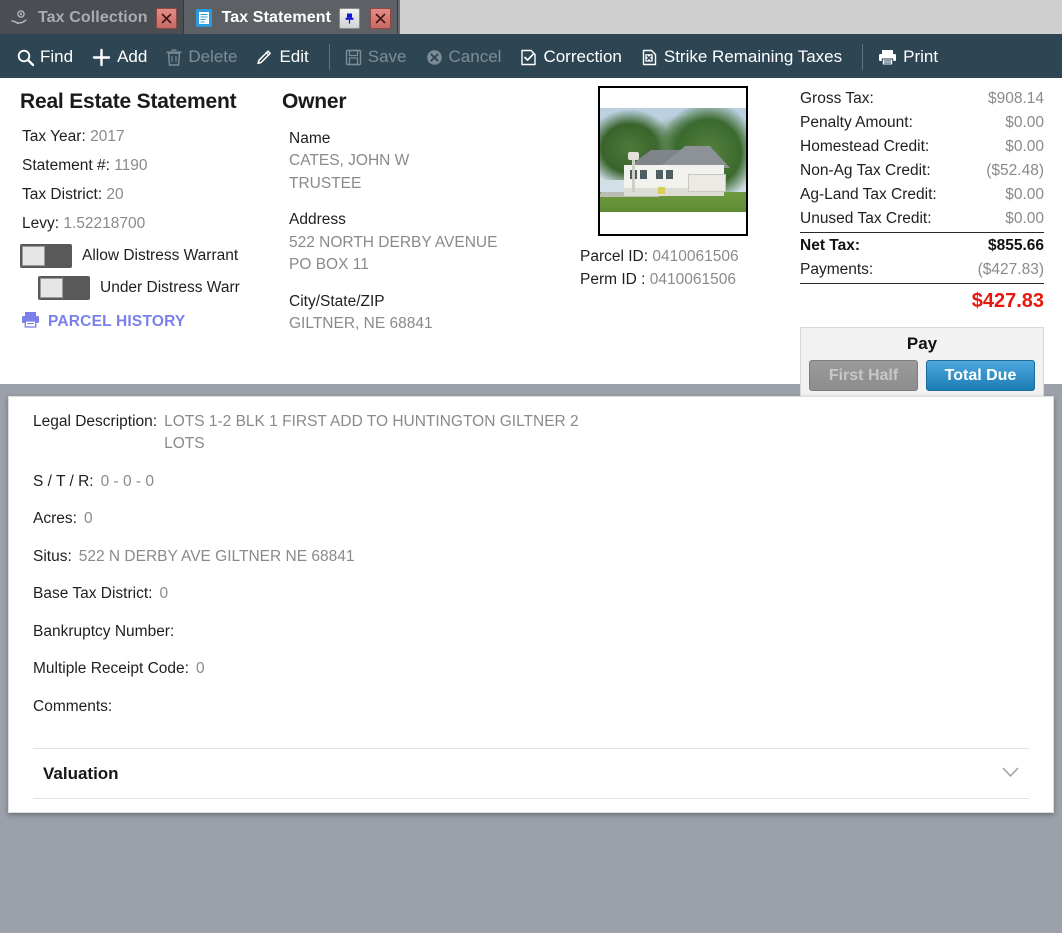 This screenshot has height=933, width=1062. I want to click on allow-distress-warrant-row: Allow Distress Warrant, so click(146, 256).